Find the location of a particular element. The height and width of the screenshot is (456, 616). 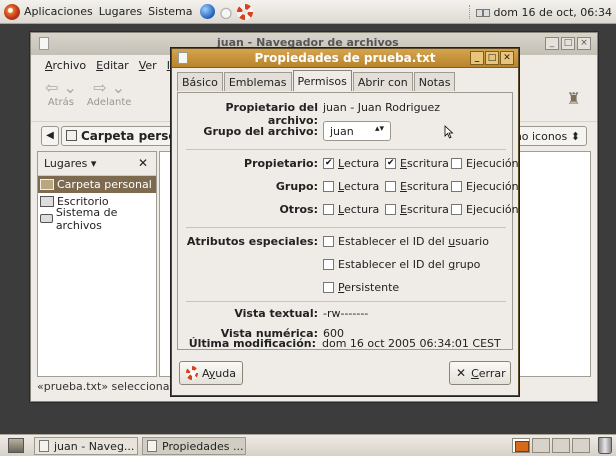

owner-write-checkbox: Escritura is located at coordinates (417, 163).